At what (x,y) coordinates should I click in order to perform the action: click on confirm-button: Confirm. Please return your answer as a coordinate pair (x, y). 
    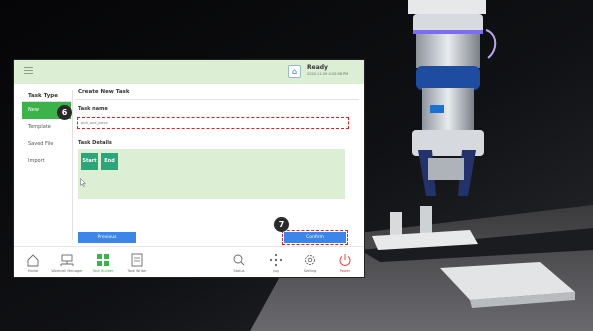
    Looking at the image, I should click on (315, 237).